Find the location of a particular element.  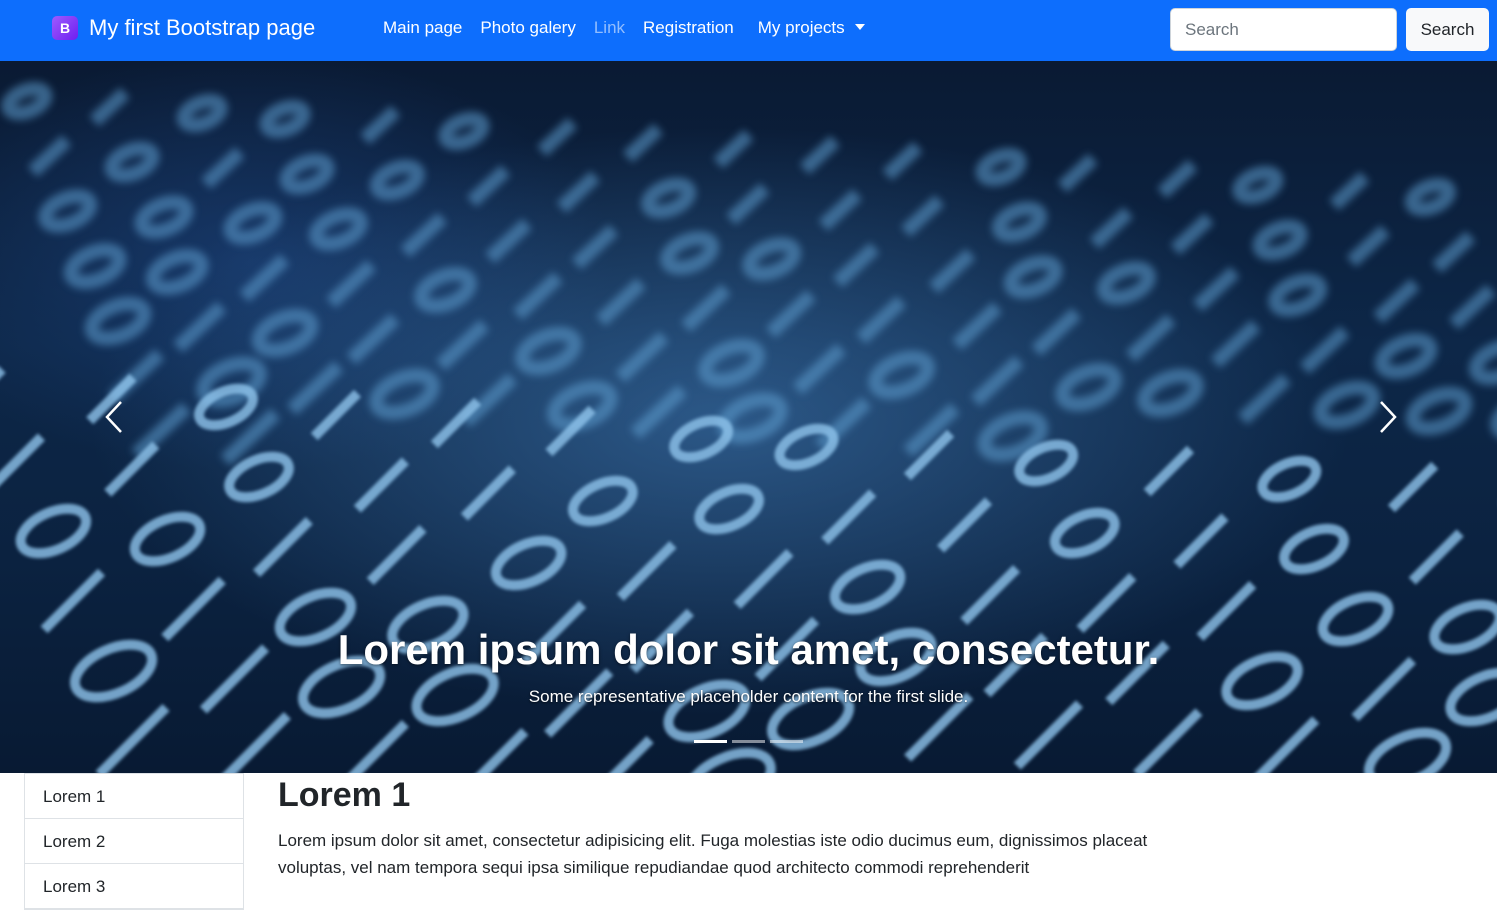

nav-link-registration: Registration is located at coordinates (688, 28).